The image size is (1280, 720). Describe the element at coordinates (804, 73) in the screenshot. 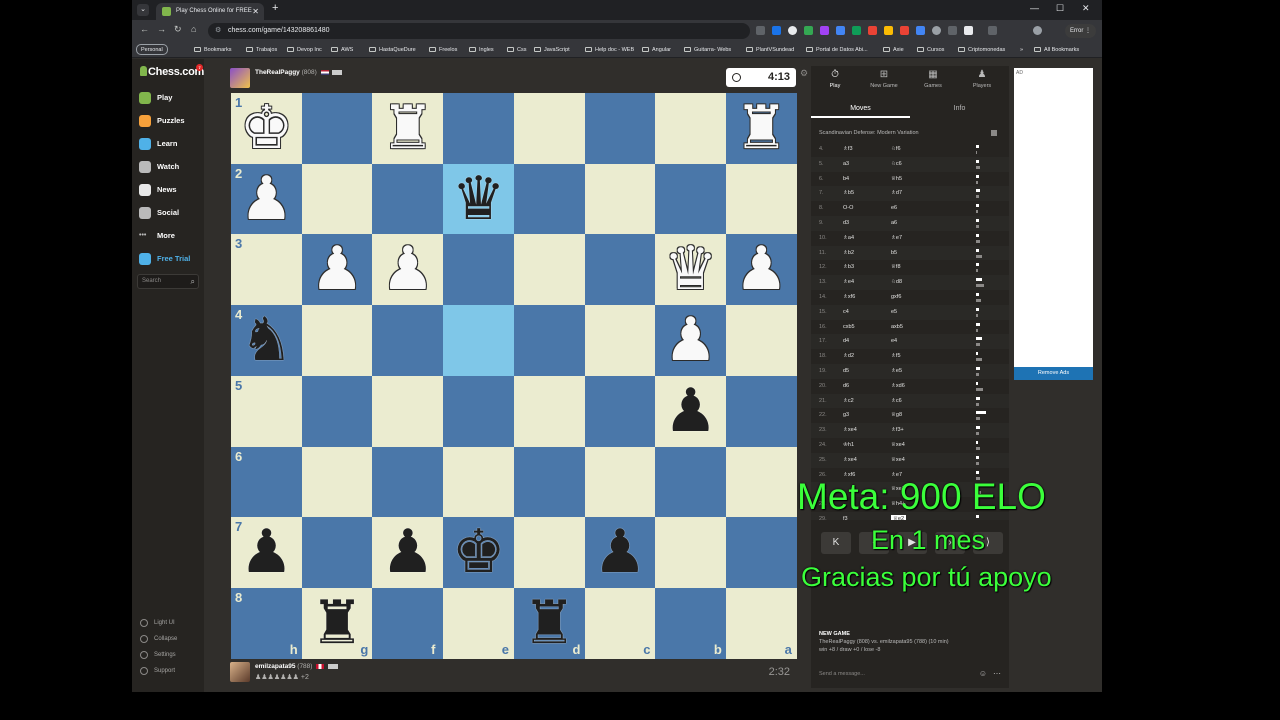

I see `board-settings-gear-icon: ⚙` at that location.